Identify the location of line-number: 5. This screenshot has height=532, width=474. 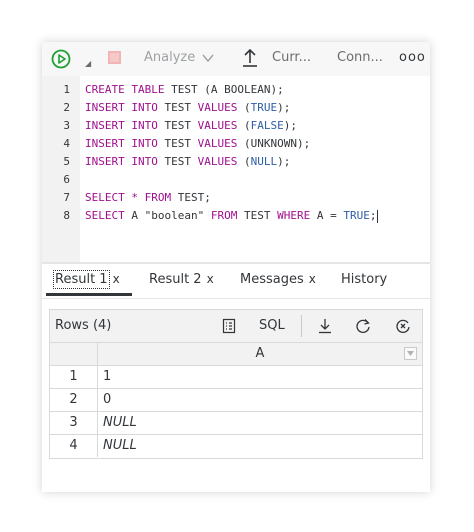
(66, 161).